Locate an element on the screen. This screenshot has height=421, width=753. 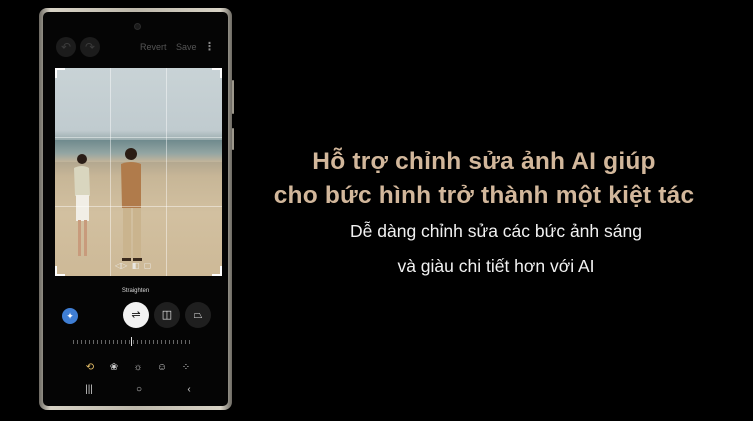
more-vertical-icon: ⋮ is located at coordinates (209, 46).